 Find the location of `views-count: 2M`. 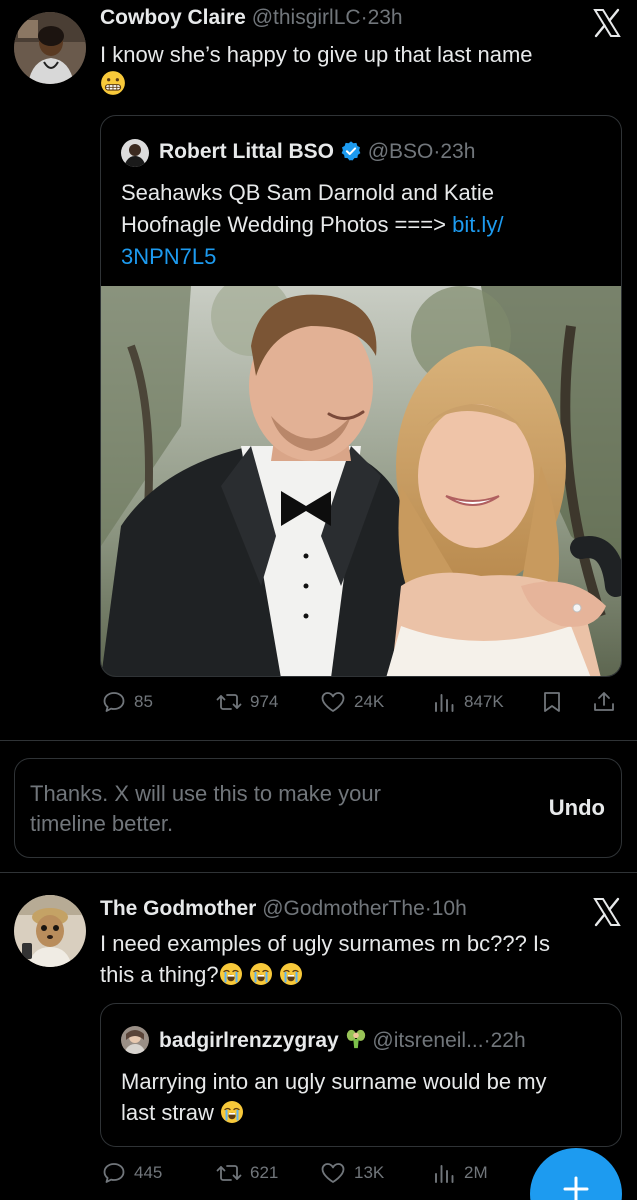

views-count: 2M is located at coordinates (476, 1172).